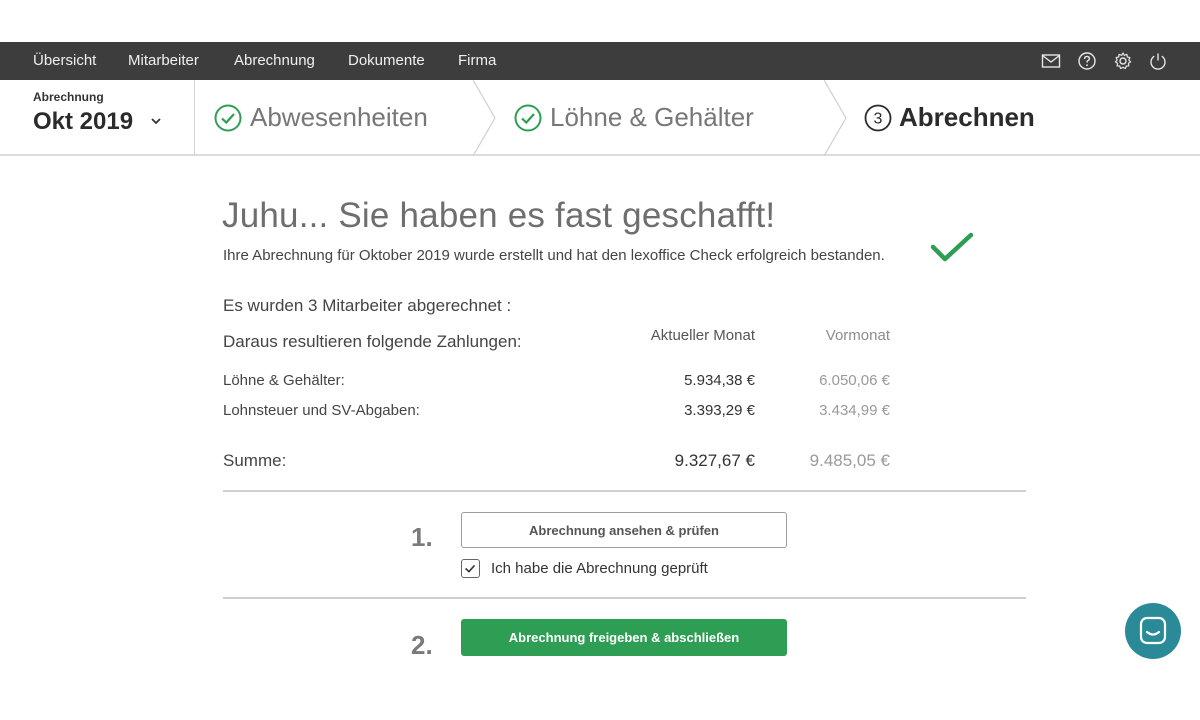 The width and height of the screenshot is (1200, 720). What do you see at coordinates (849, 460) in the screenshot?
I see `sum-value-previous: 9.485,05 €` at bounding box center [849, 460].